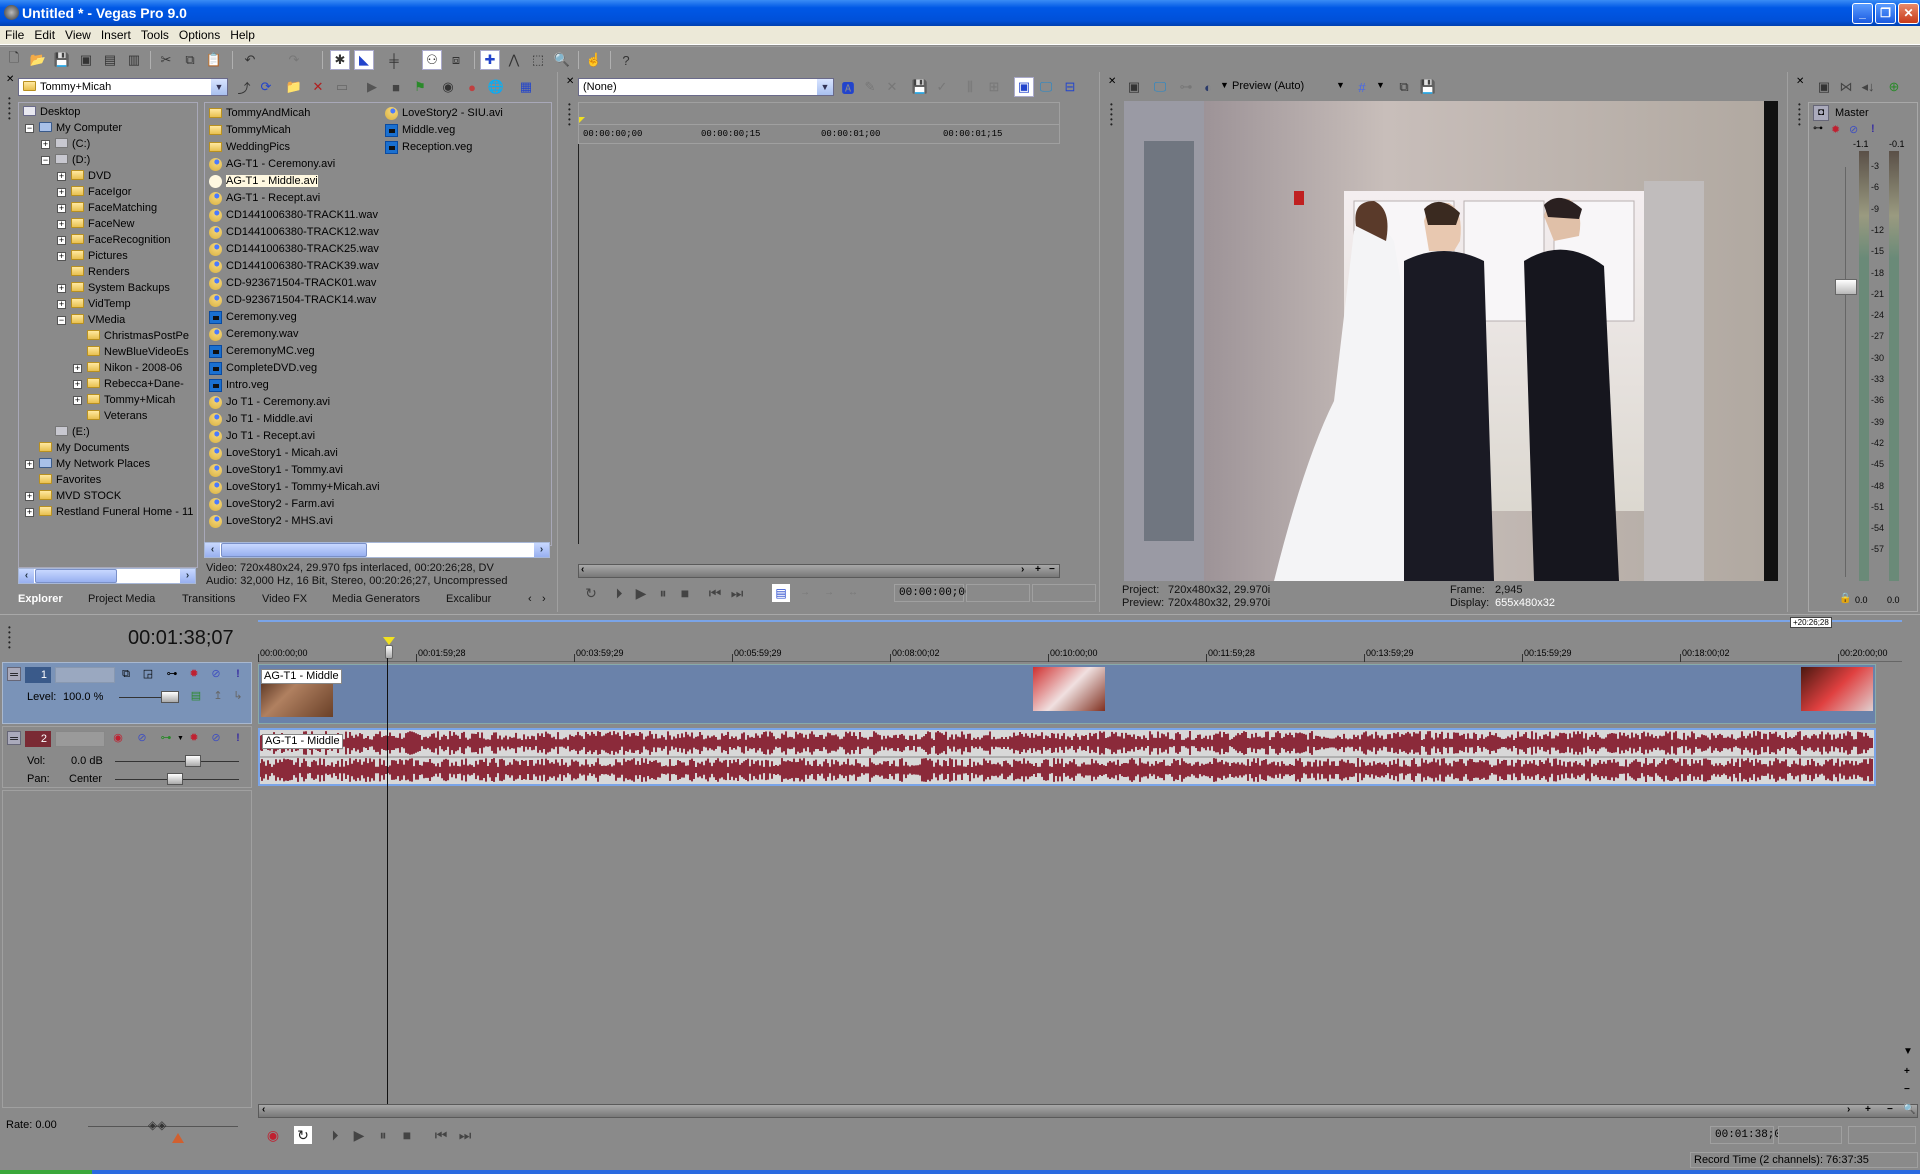  Describe the element at coordinates (340, 60) in the screenshot. I see `ripple-edit-icon: ✱` at that location.